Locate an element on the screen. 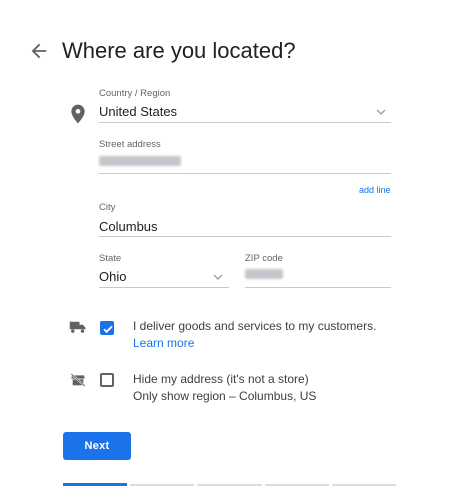  hide-address-text: Hide my address (it's not a store) is located at coordinates (221, 379).